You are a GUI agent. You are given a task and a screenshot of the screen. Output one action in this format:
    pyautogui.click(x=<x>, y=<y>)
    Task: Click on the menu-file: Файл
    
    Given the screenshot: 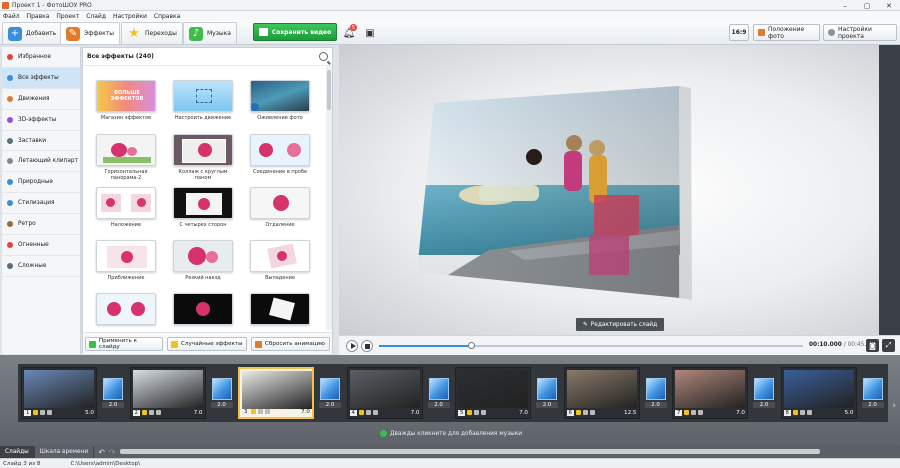 What is the action you would take?
    pyautogui.click(x=11, y=16)
    